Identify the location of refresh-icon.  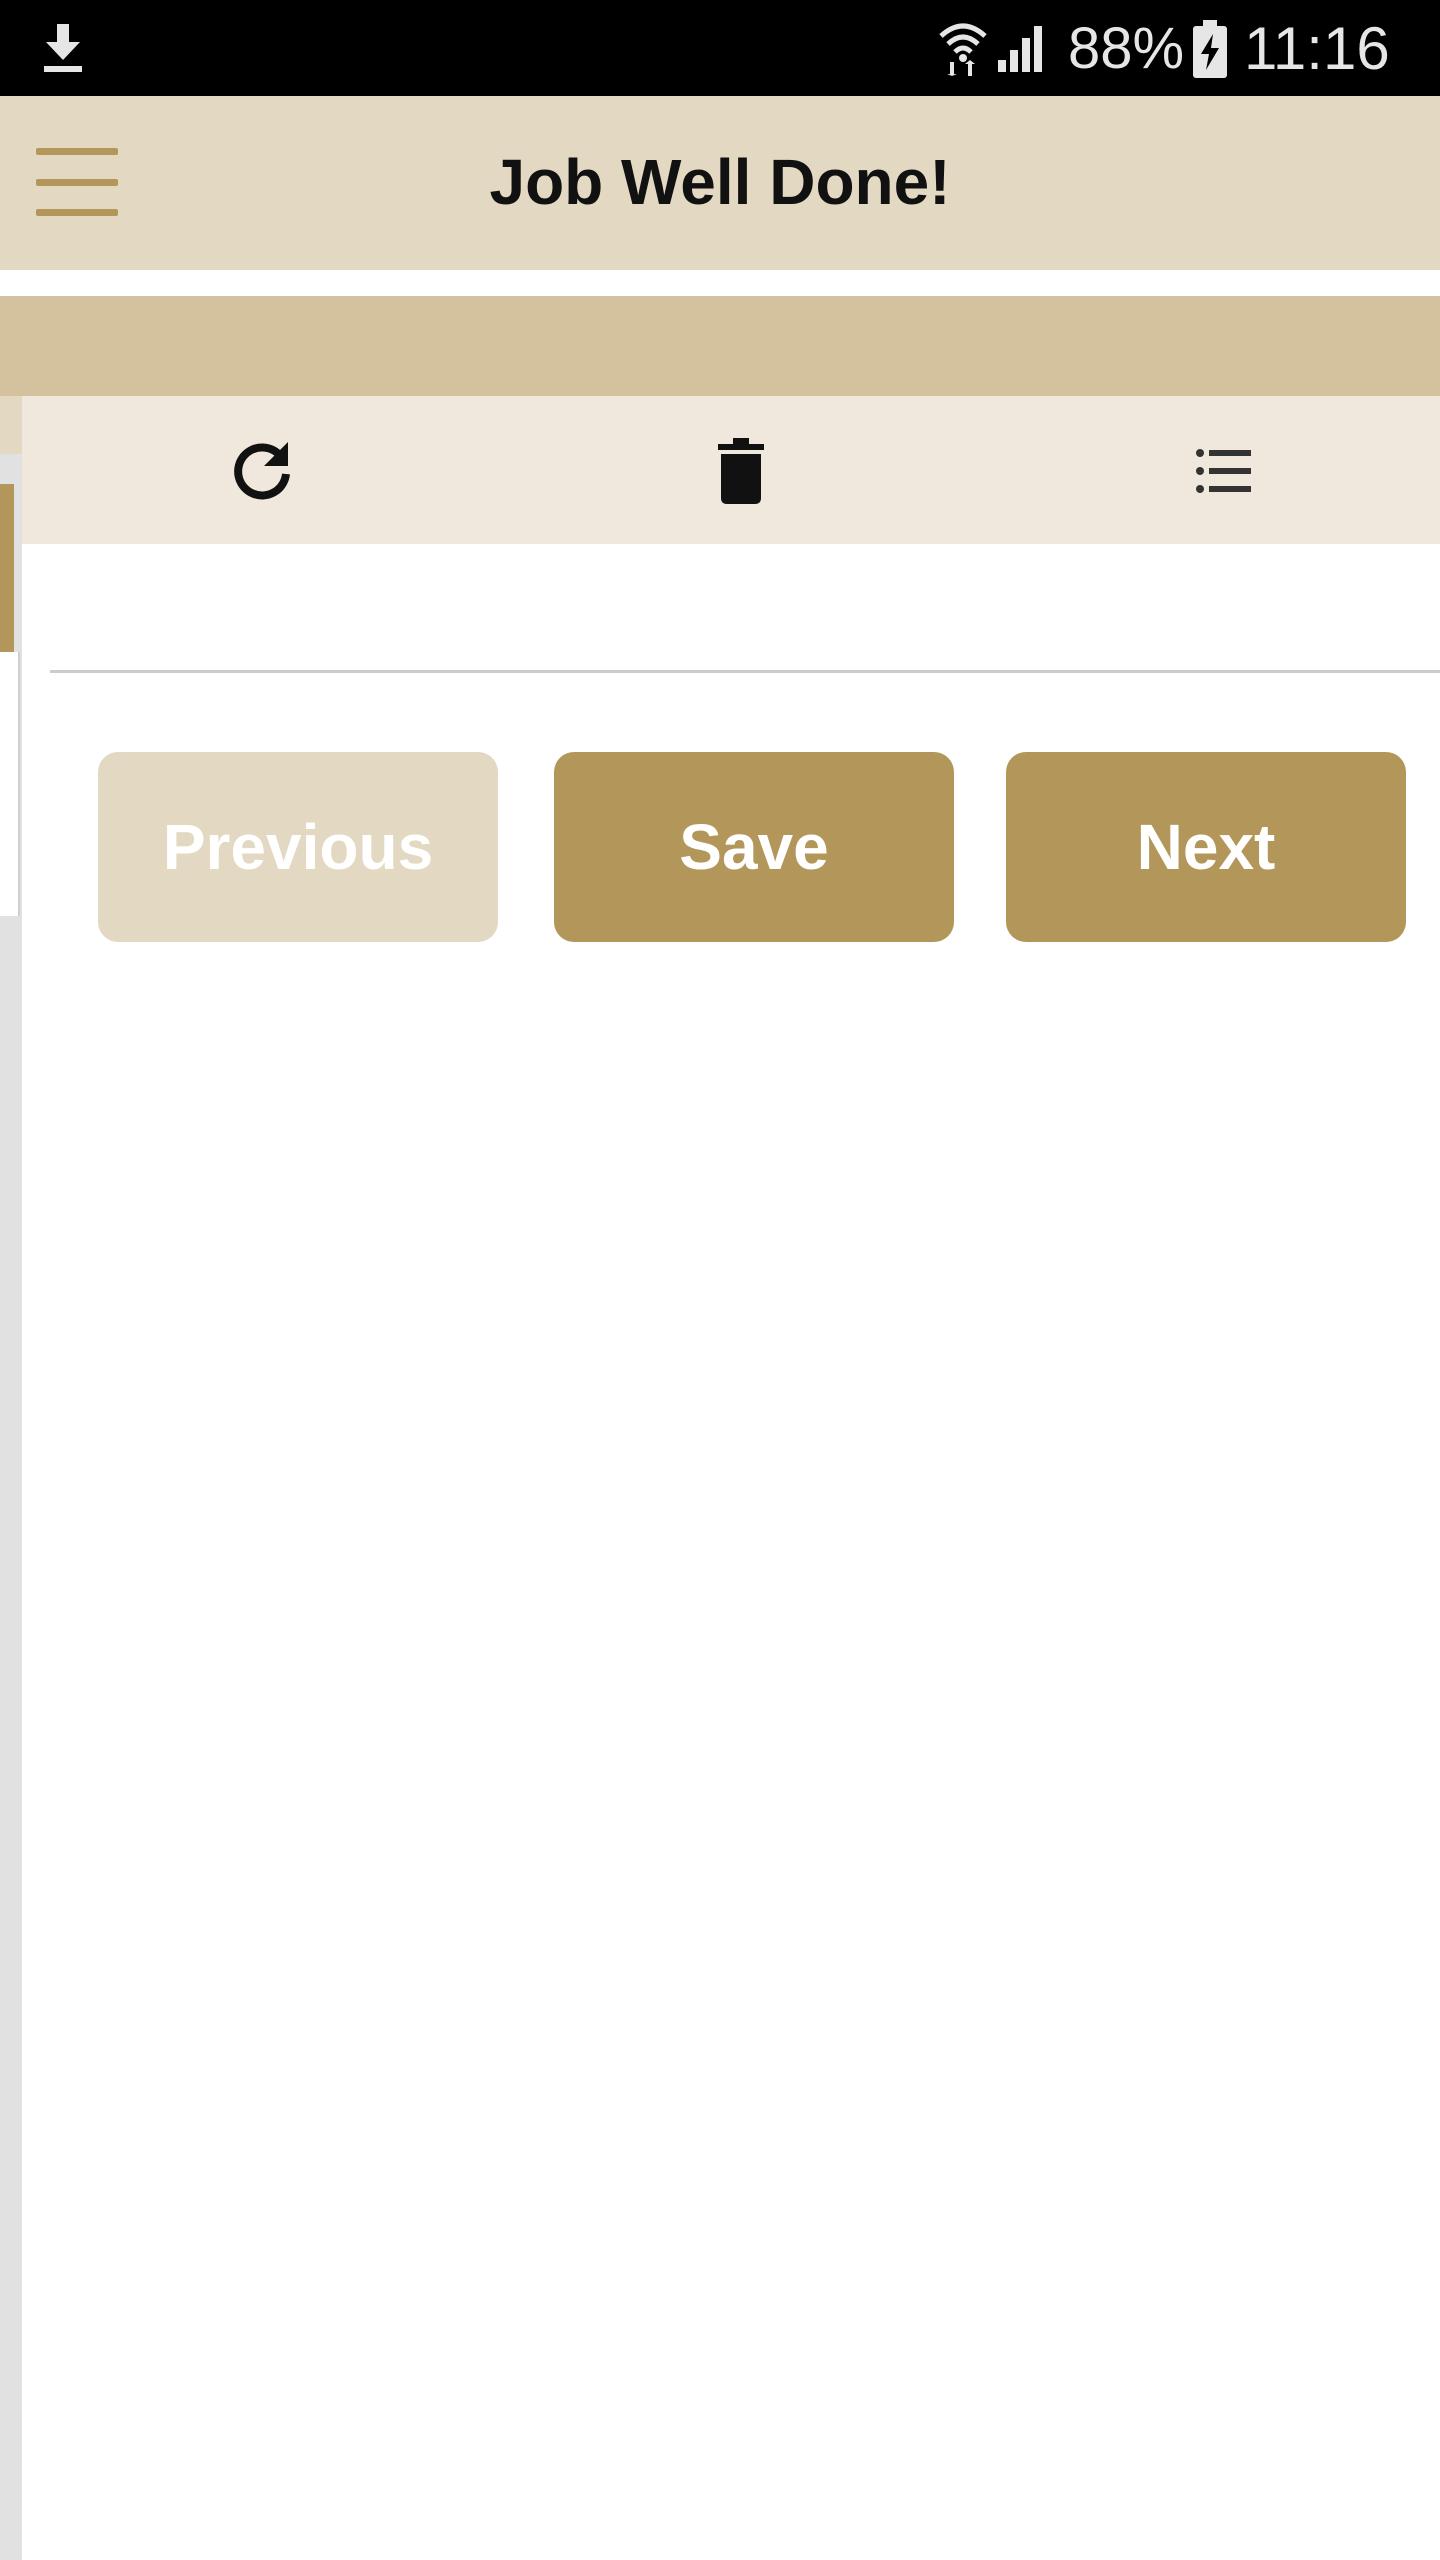
(263, 471).